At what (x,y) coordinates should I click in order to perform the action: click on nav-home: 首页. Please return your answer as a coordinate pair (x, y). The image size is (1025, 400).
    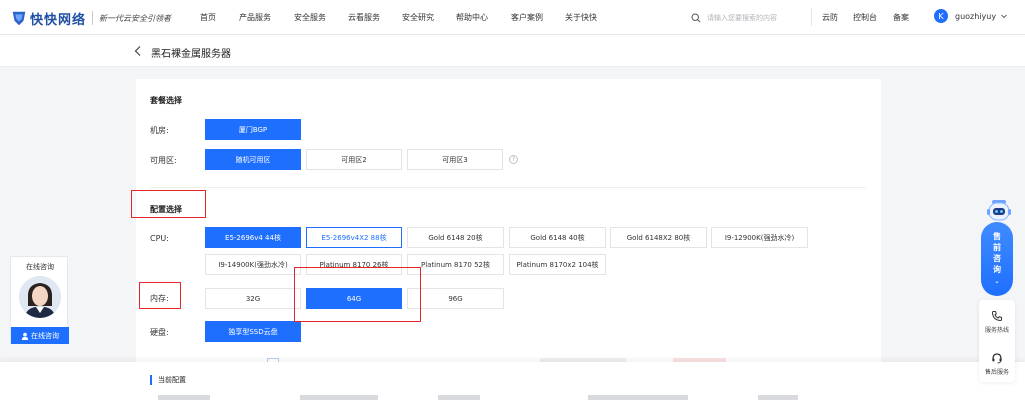
    Looking at the image, I should click on (208, 17).